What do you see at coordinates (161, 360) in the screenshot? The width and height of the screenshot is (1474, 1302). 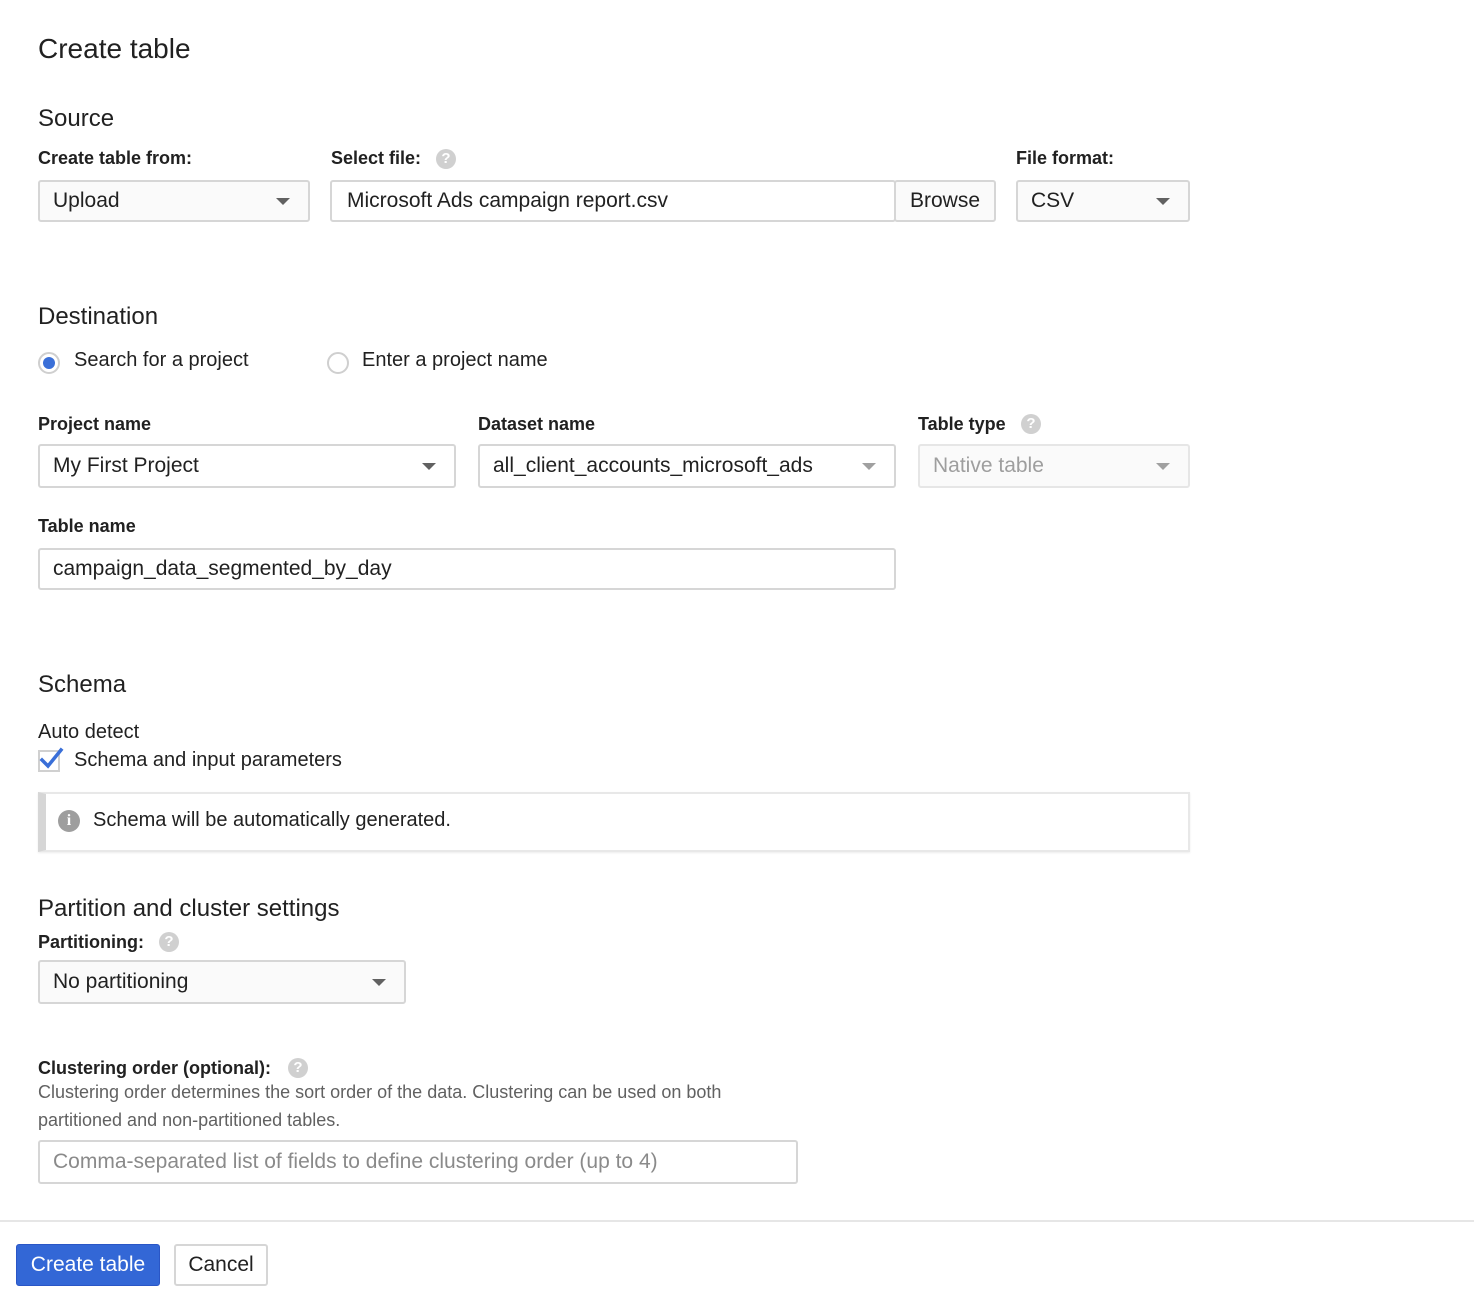 I see `radio-search-label: Search for a project` at bounding box center [161, 360].